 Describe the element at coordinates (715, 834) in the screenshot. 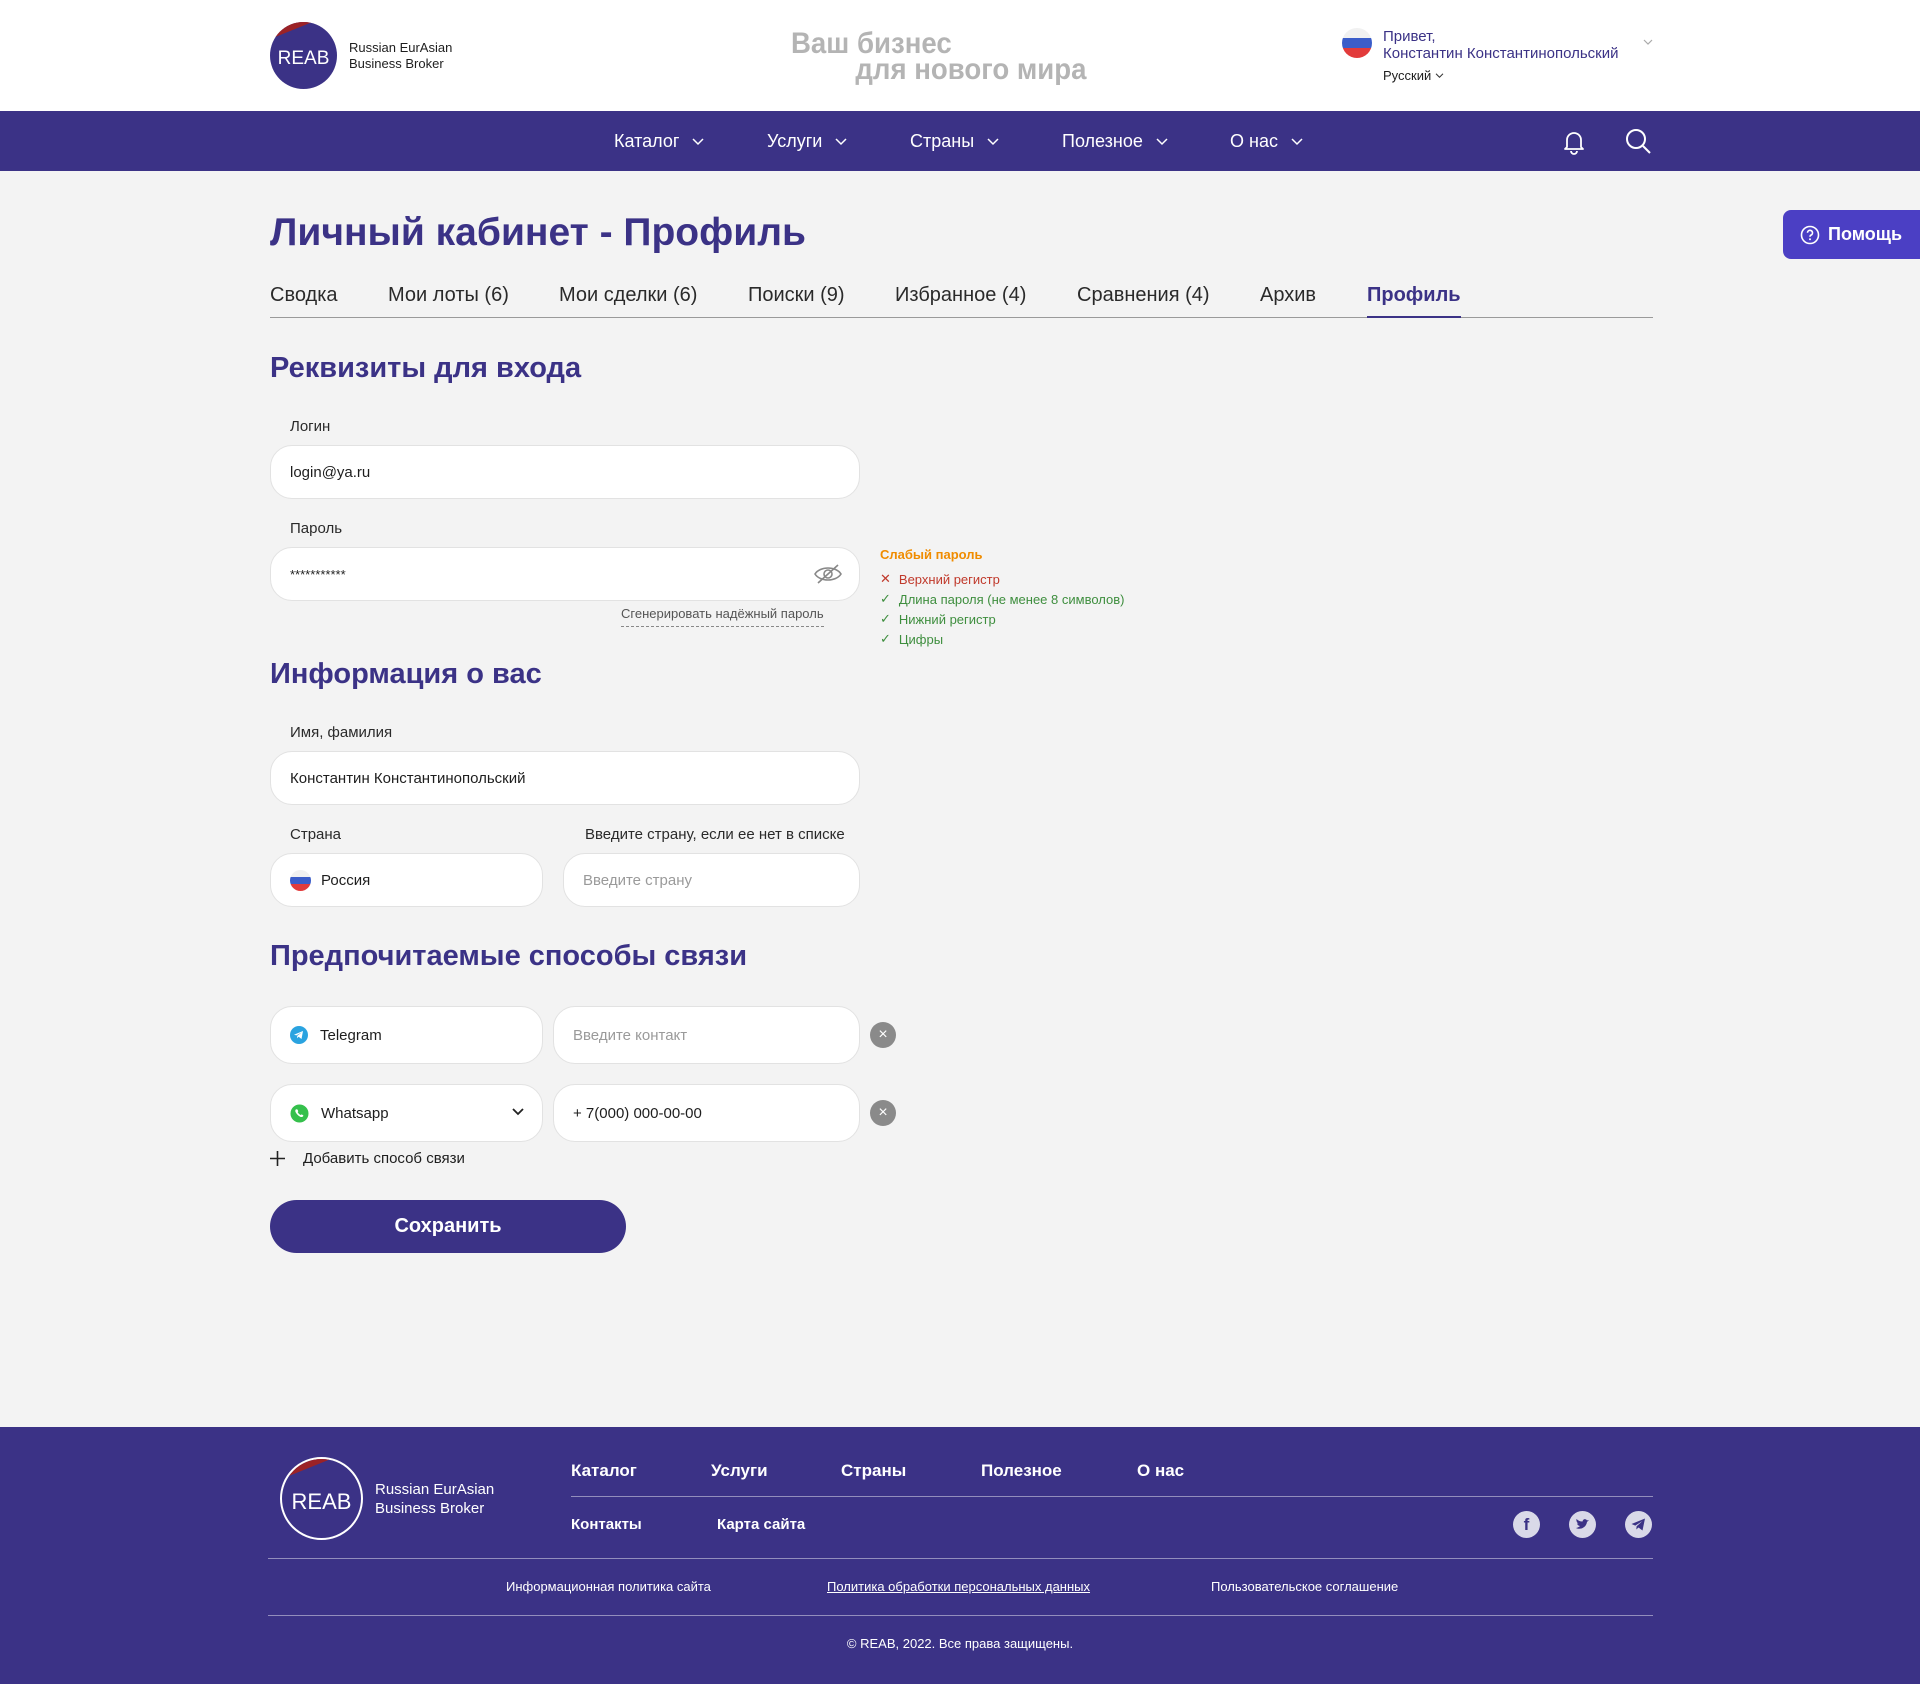

I see `other-country-label: Введите страну, если ее нет в списке` at that location.